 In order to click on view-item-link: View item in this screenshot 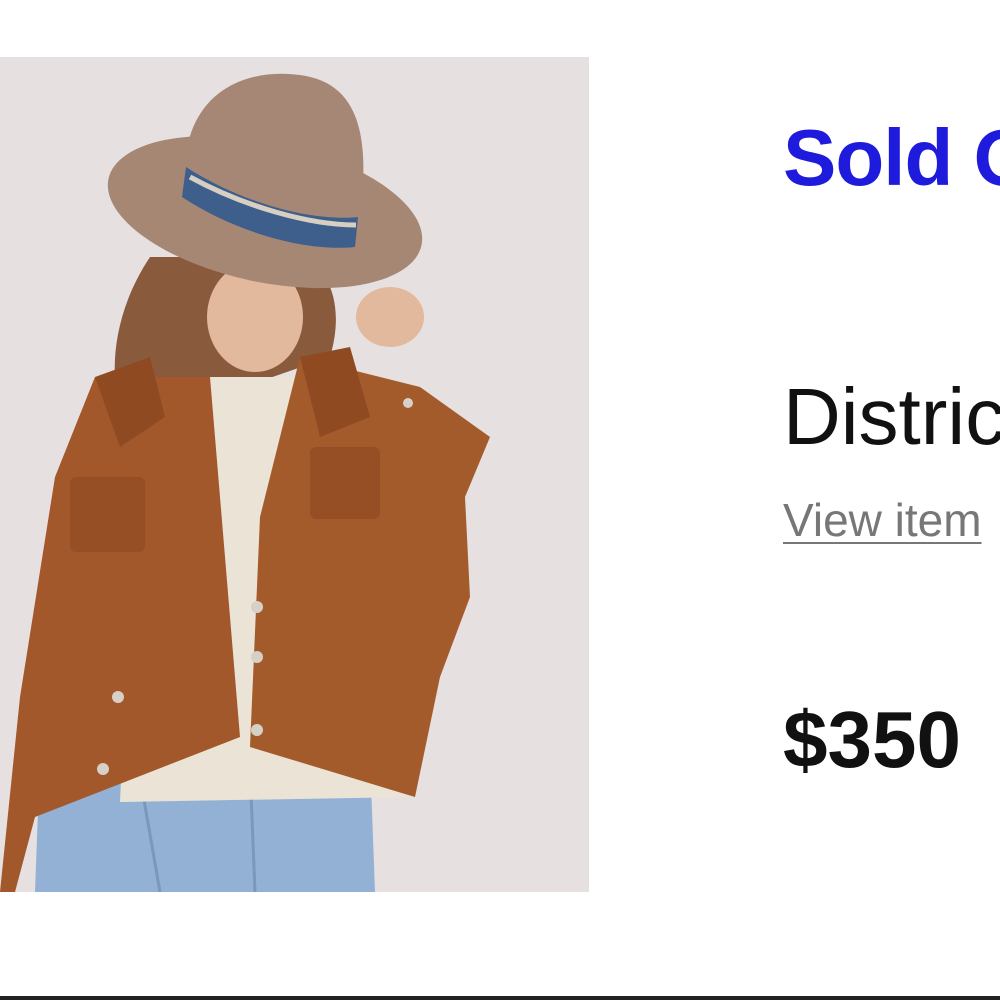, I will do `click(882, 520)`.